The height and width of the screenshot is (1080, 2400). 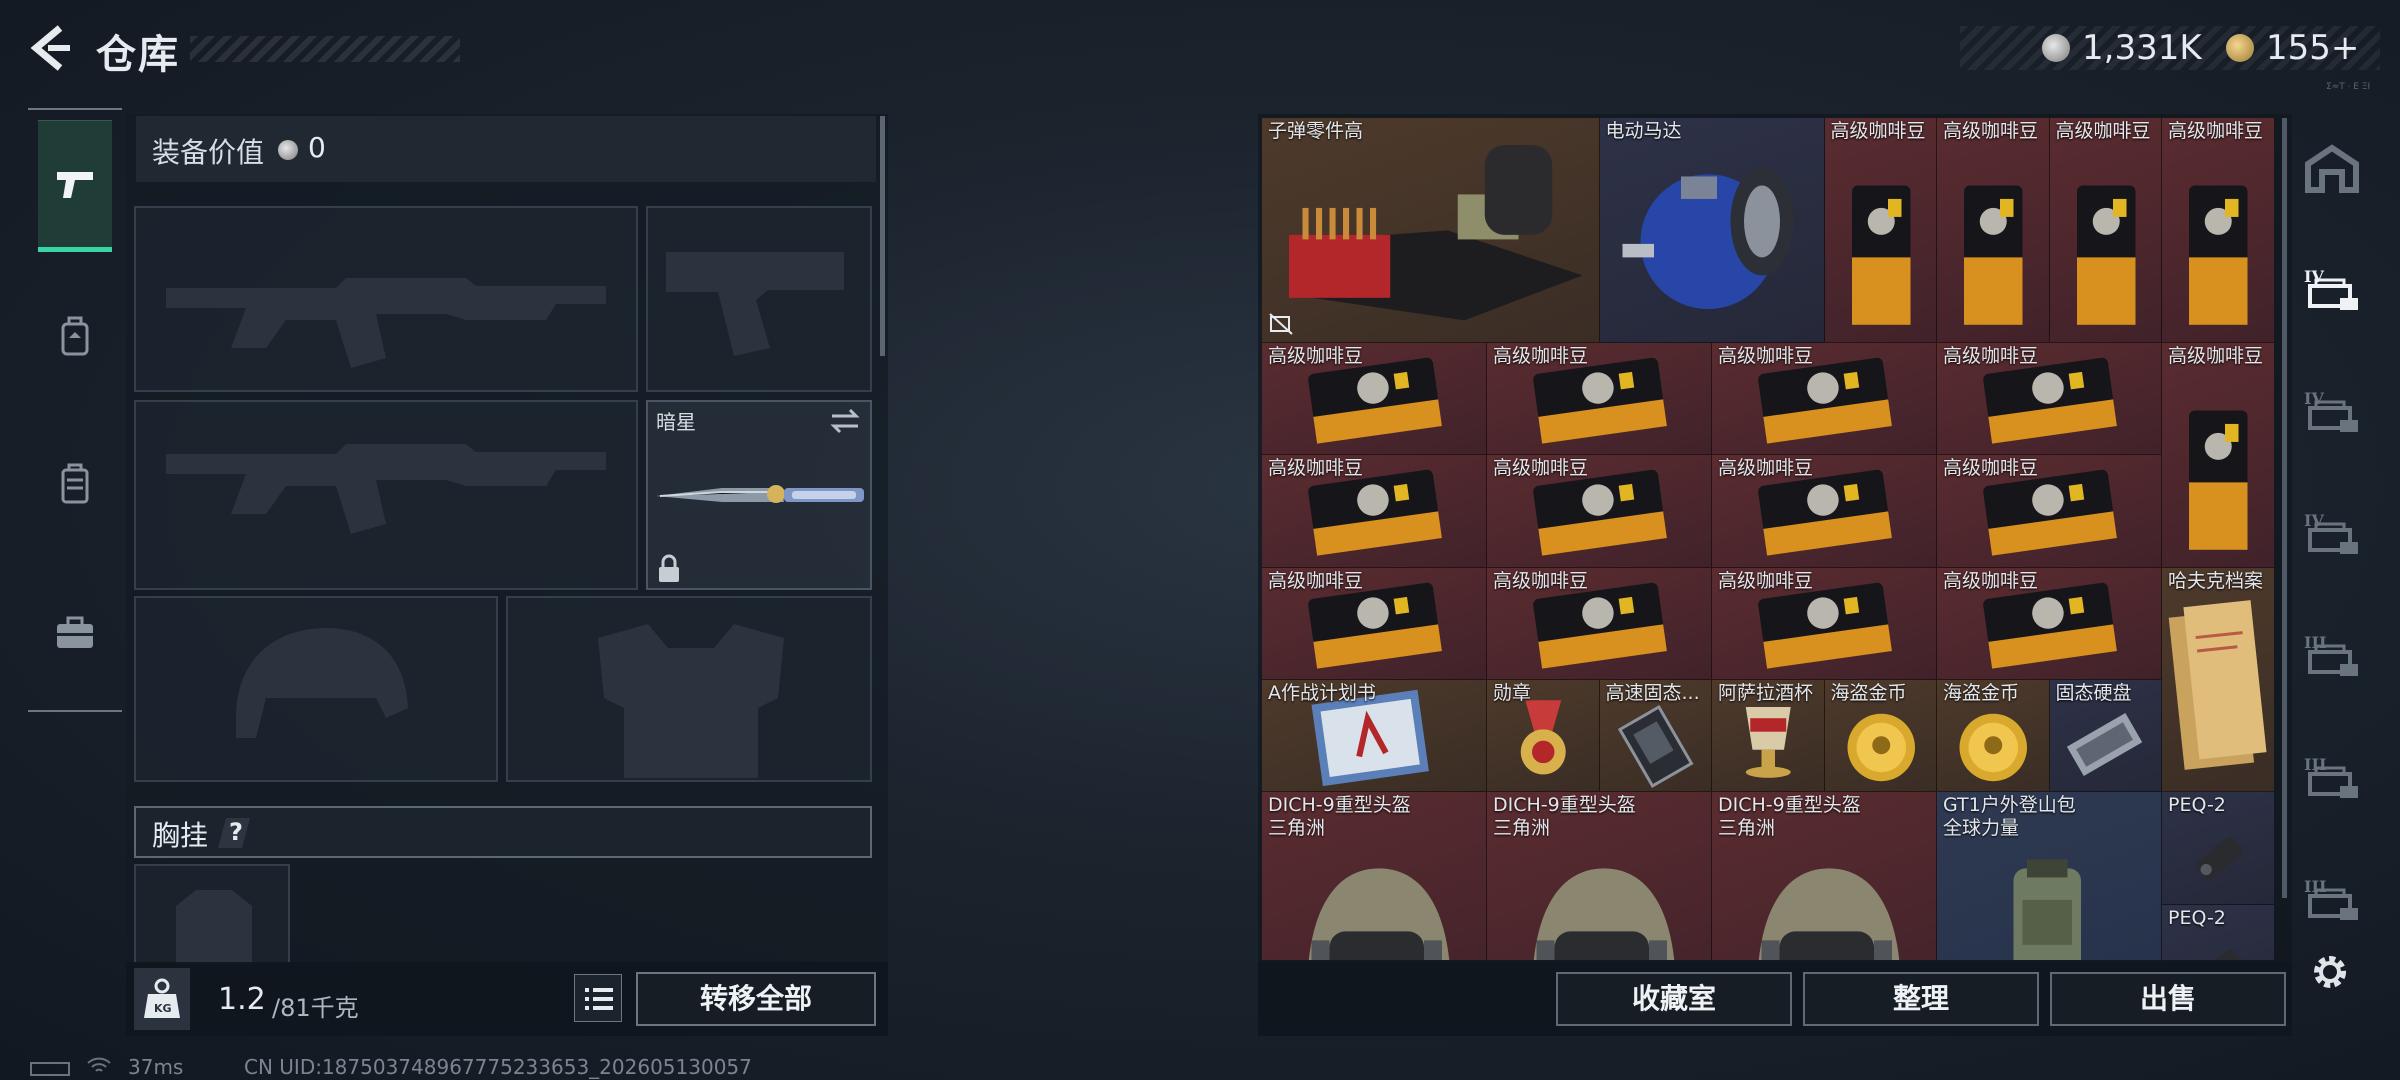 What do you see at coordinates (316, 689) in the screenshot?
I see `helmet-slot` at bounding box center [316, 689].